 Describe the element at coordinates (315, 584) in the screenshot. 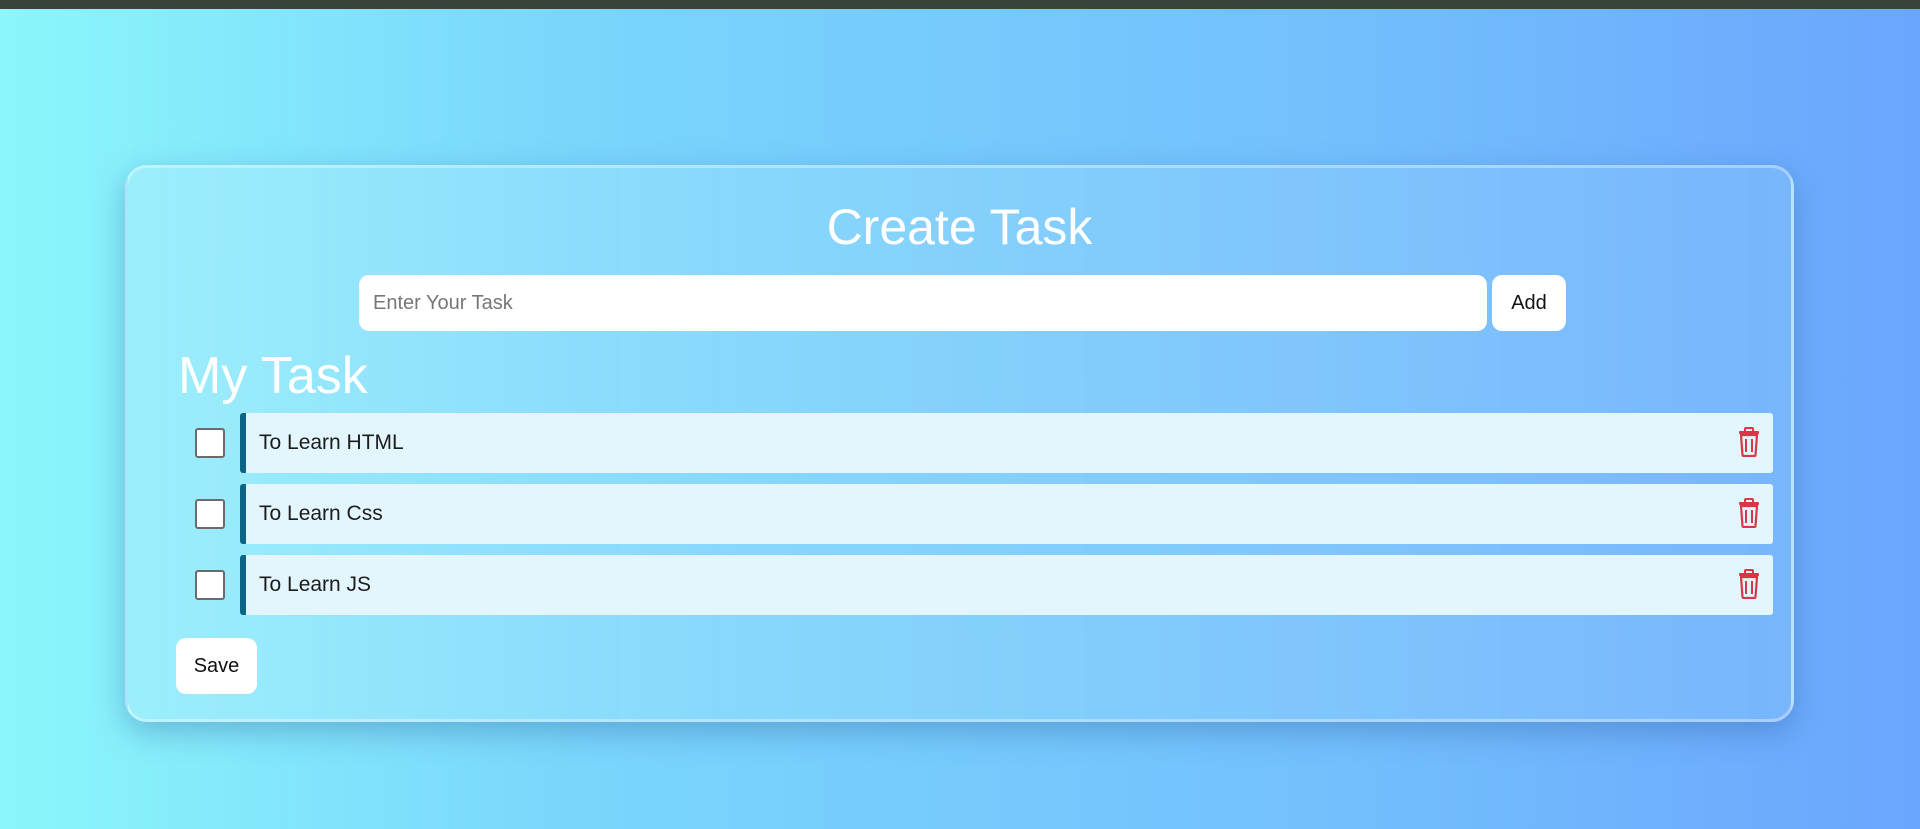

I see `task-label: To Learn JS` at that location.